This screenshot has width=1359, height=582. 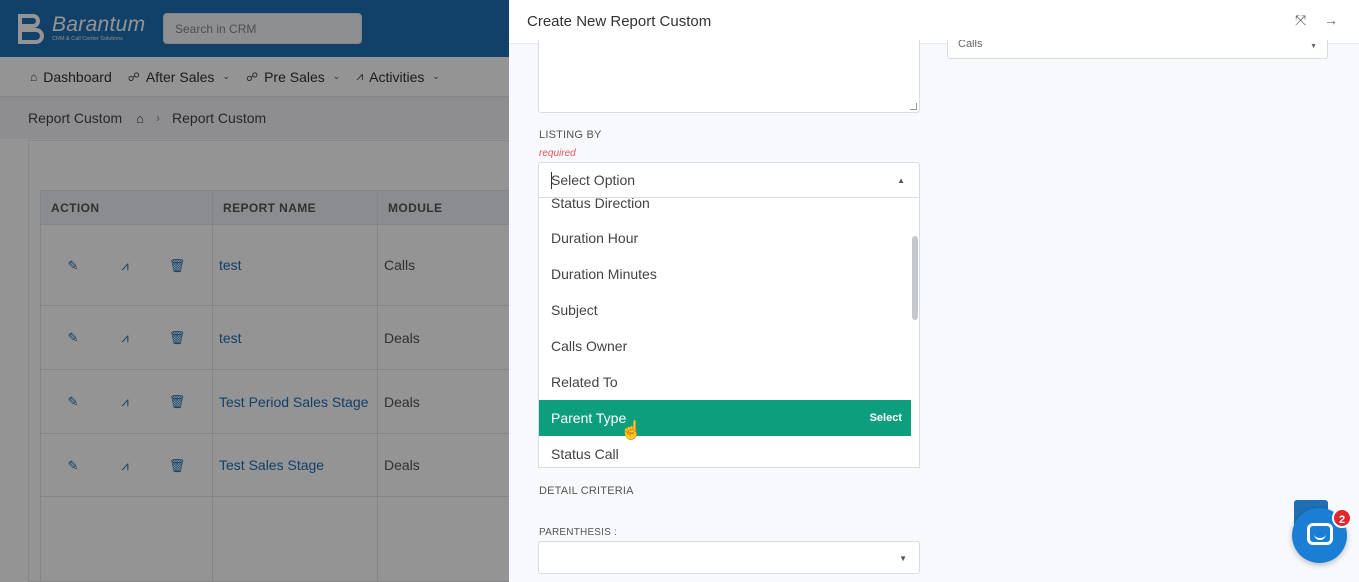 I want to click on required-hint: required, so click(x=557, y=153).